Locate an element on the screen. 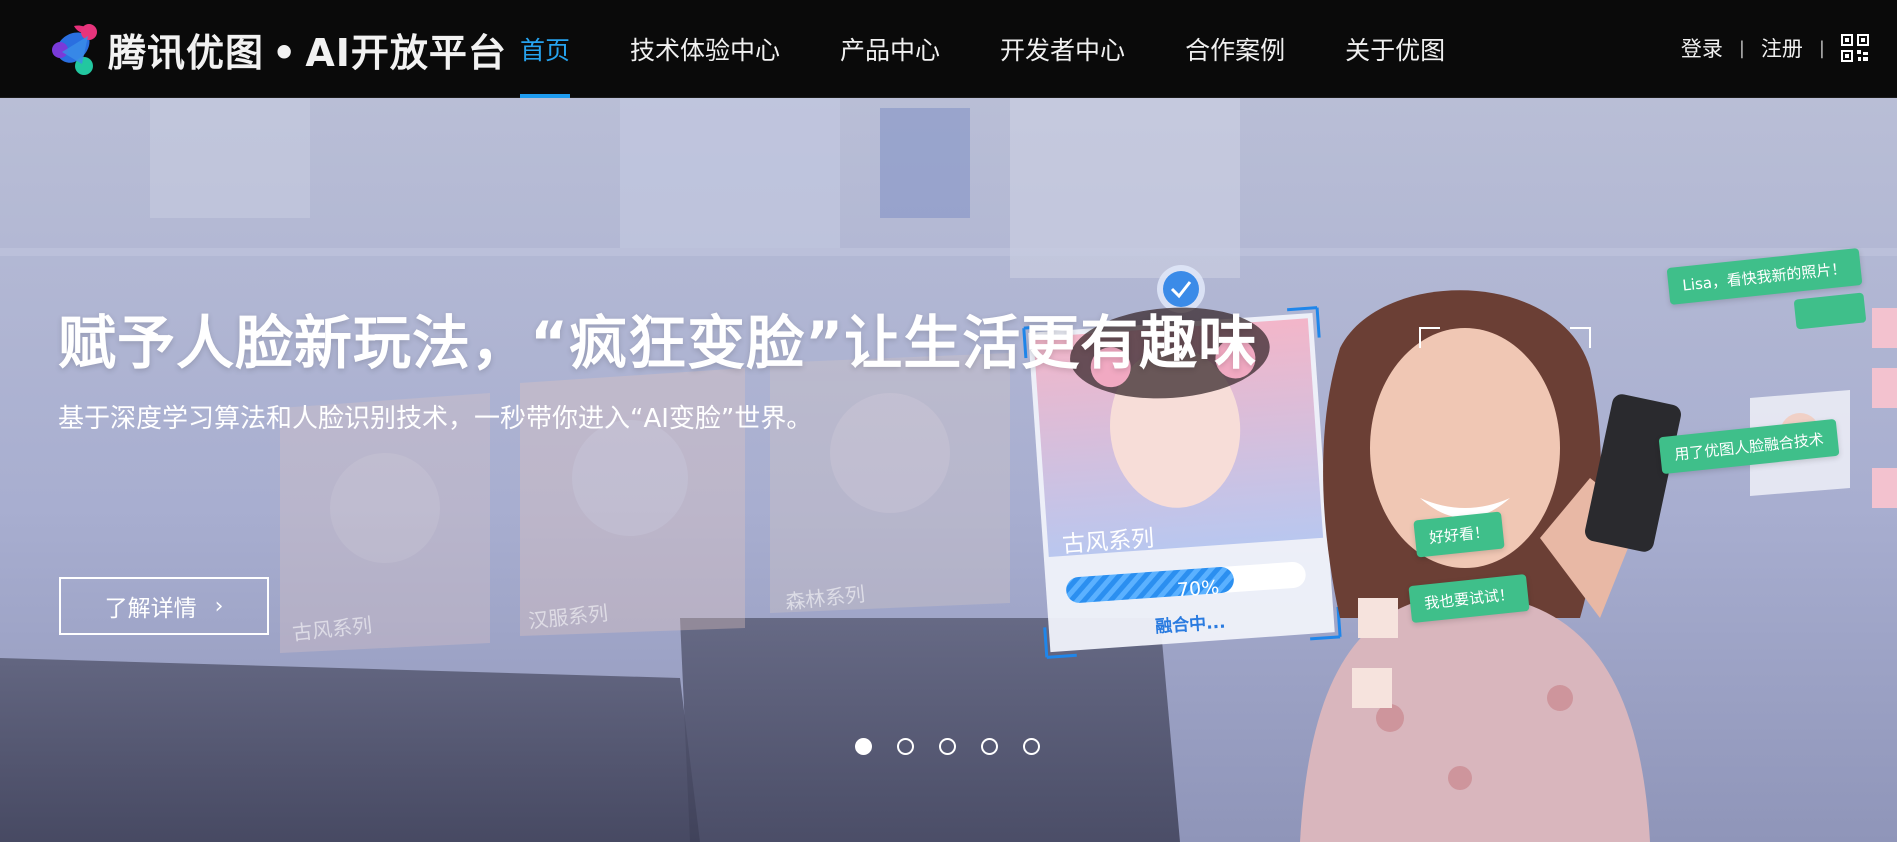 The image size is (1897, 842). auth-links: 登录 | 注册 | is located at coordinates (1775, 48).